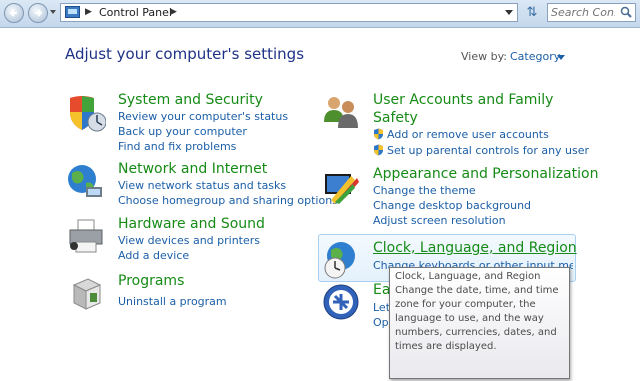 This screenshot has height=381, width=640. What do you see at coordinates (53, 12) in the screenshot?
I see `recent-pages-dropdown` at bounding box center [53, 12].